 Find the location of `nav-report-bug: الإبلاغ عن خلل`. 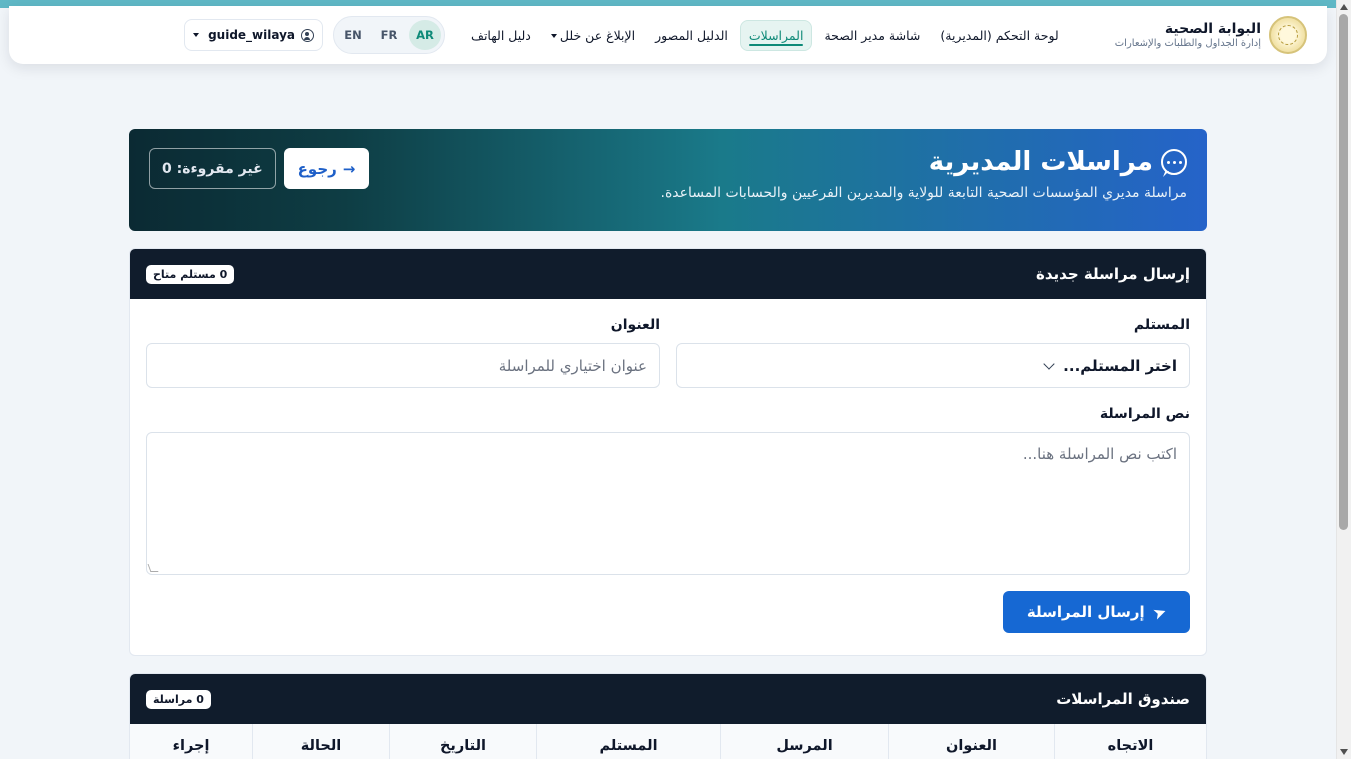

nav-report-bug: الإبلاغ عن خلل is located at coordinates (593, 35).